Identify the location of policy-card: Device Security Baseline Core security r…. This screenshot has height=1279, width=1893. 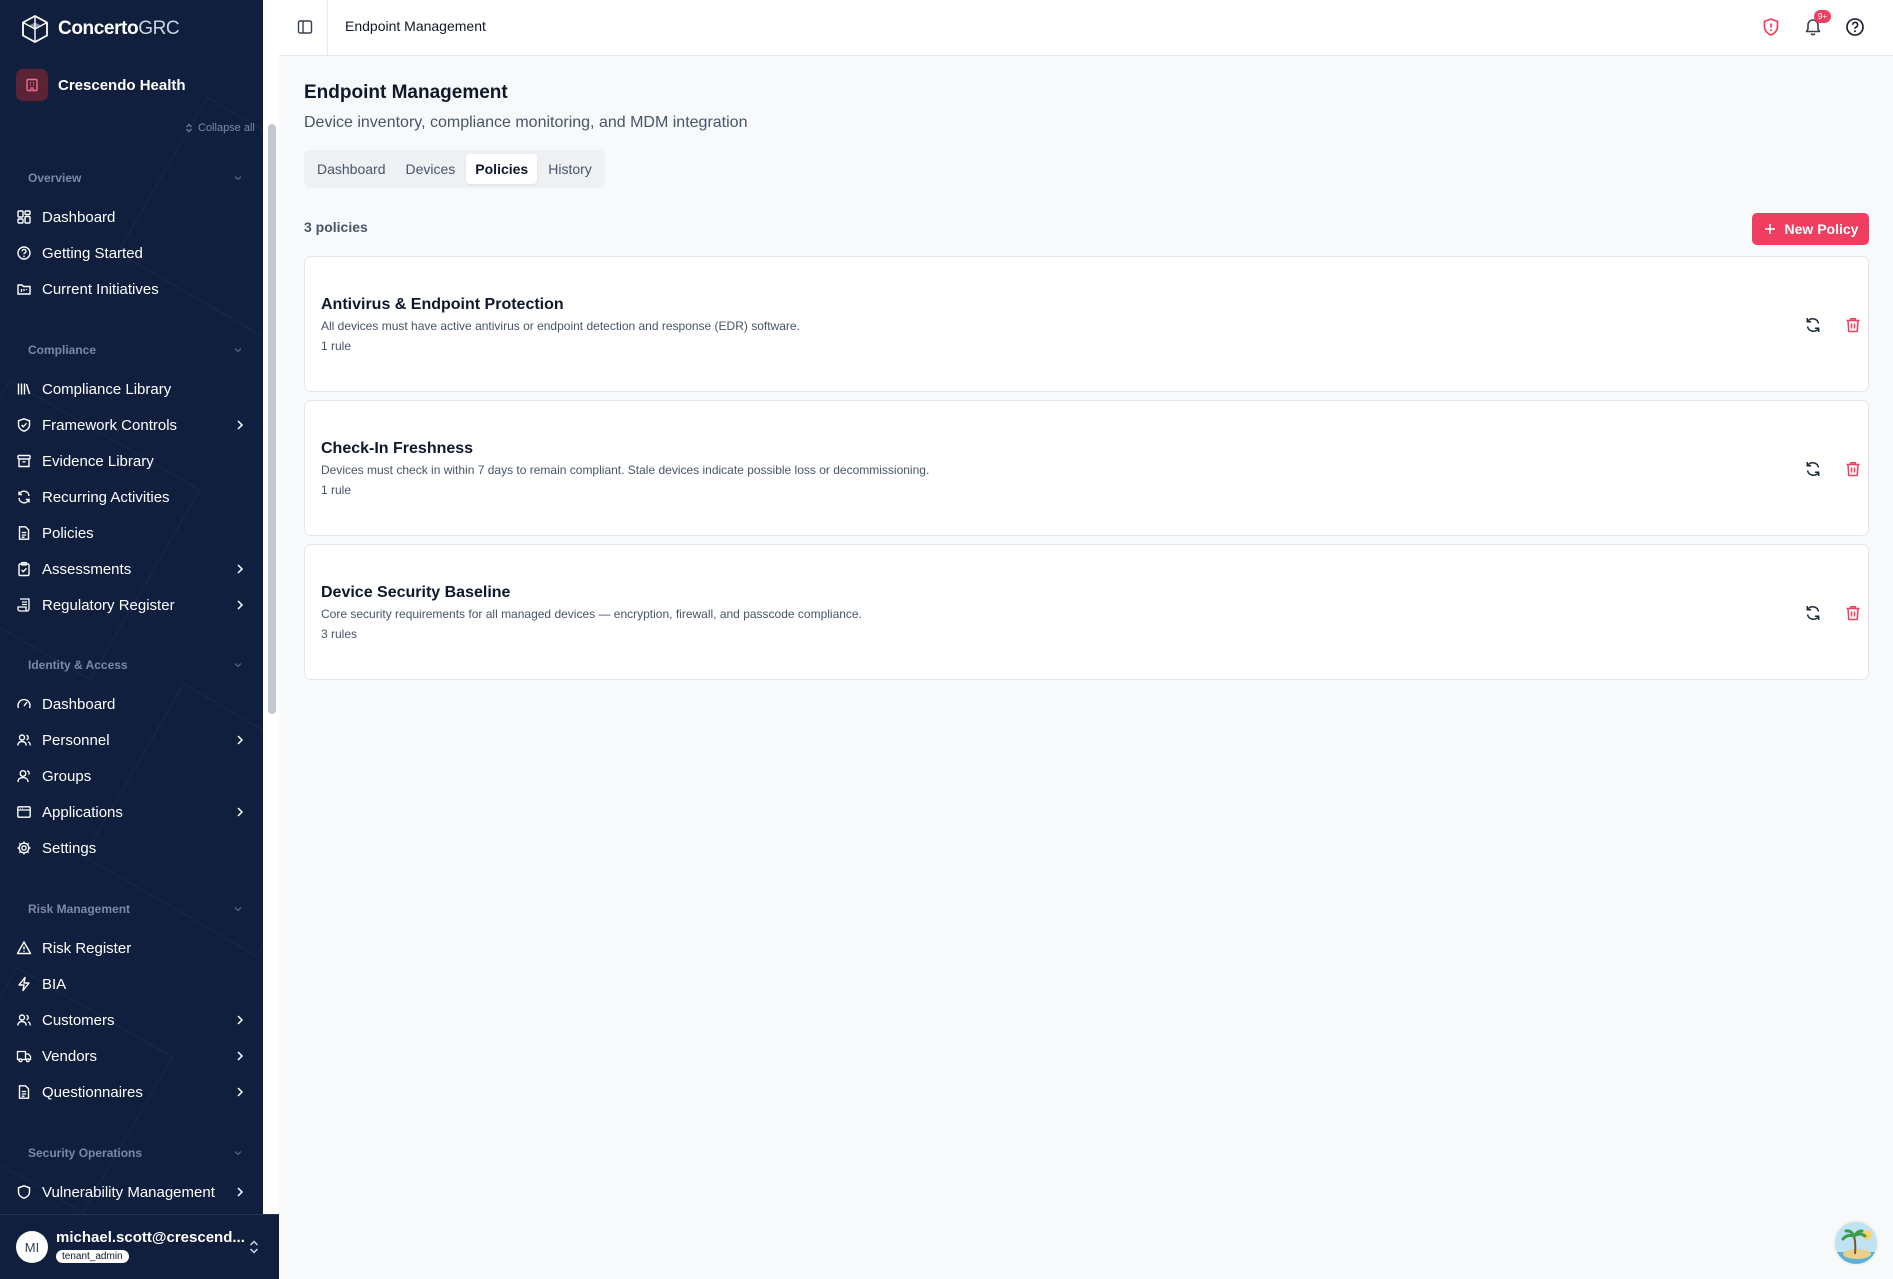
(1086, 612).